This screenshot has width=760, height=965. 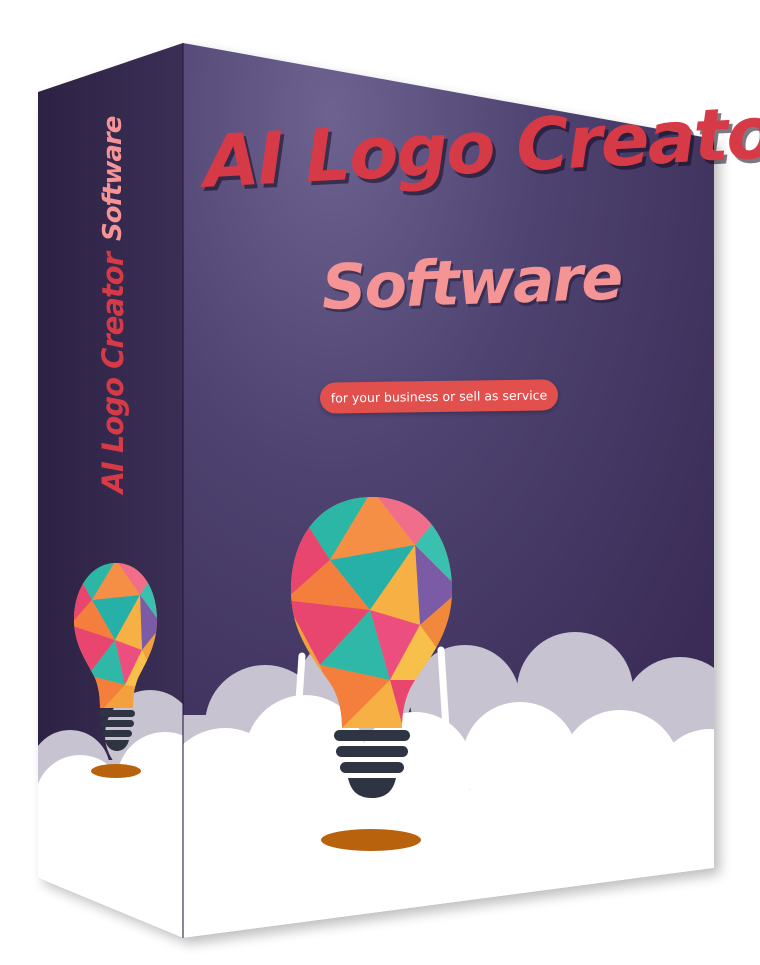 I want to click on tagline-text: for your business or sell as service, so click(x=439, y=396).